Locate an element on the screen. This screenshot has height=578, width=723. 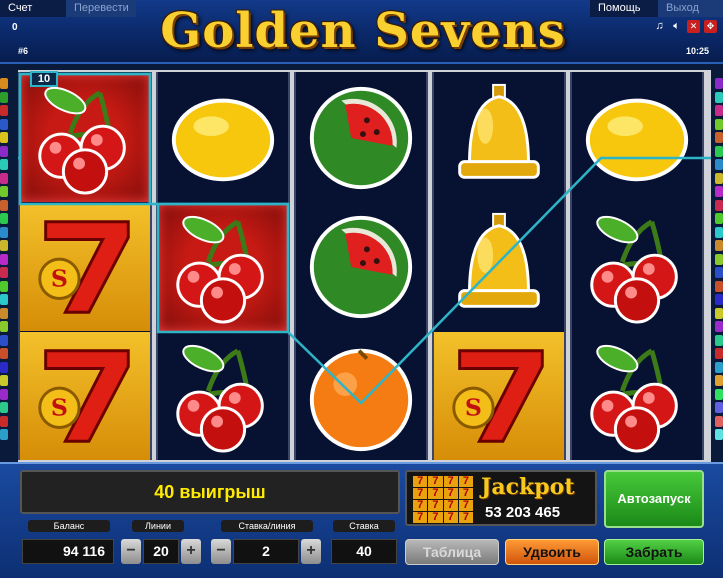
music-icon: ♫ is located at coordinates (659, 26).